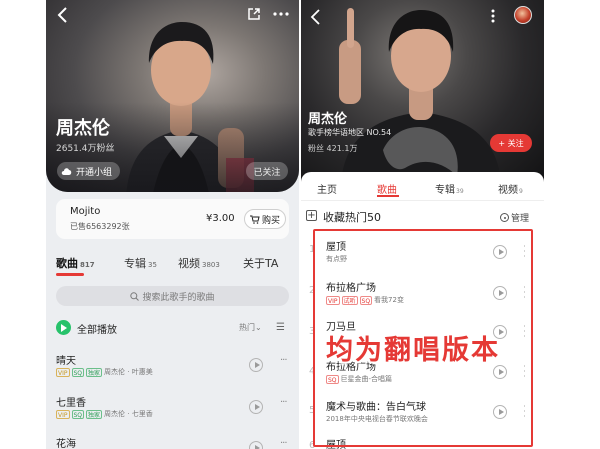 Image resolution: width=600 pixels, height=449 pixels. What do you see at coordinates (247, 327) in the screenshot?
I see `sort-label: 热门` at bounding box center [247, 327].